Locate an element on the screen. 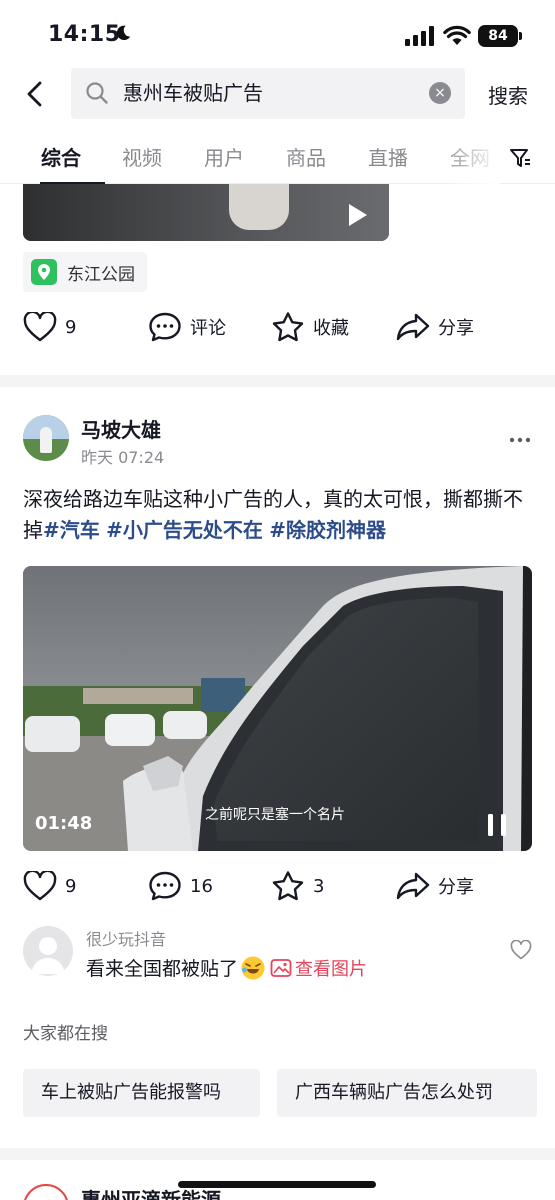 This screenshot has width=555, height=1200. commenter-avatar is located at coordinates (48, 951).